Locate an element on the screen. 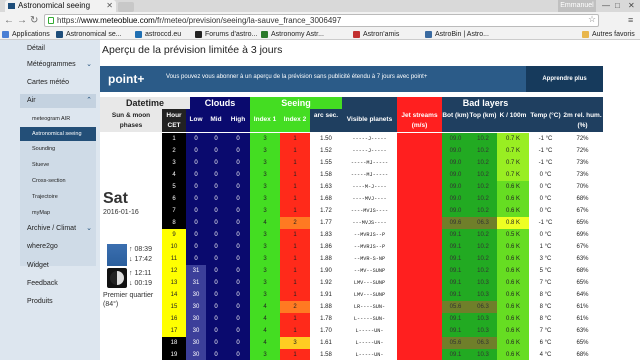  sidebar-item-sounding: Sounding is located at coordinates (58, 149).